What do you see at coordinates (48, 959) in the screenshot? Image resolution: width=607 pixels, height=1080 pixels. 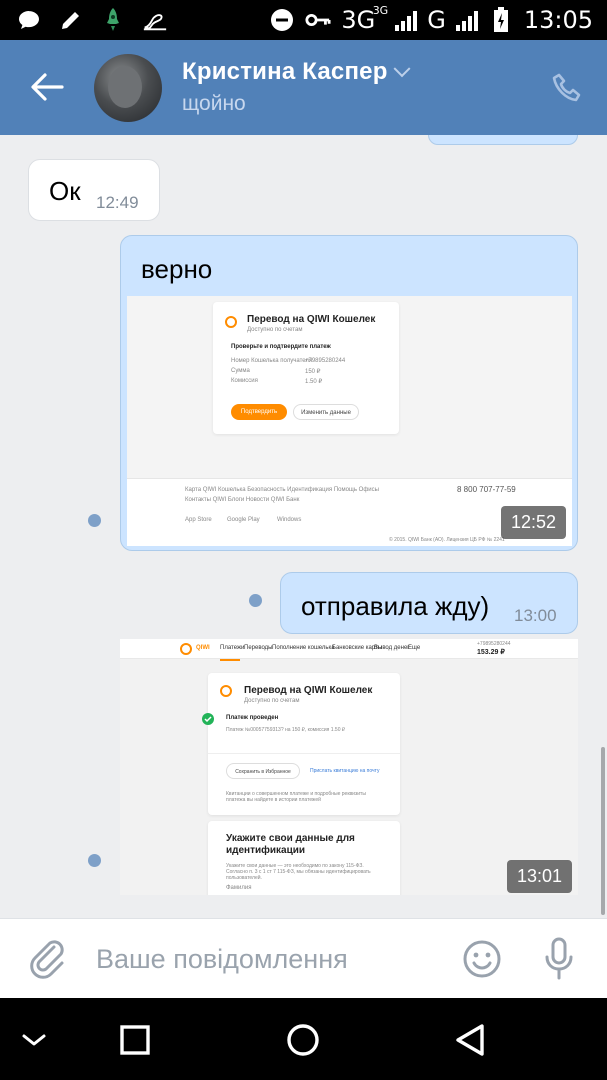 I see `attach-paperclip-icon` at bounding box center [48, 959].